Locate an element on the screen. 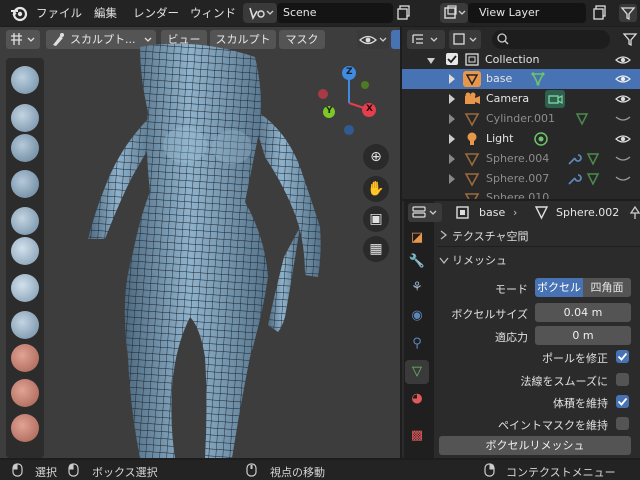 This screenshot has height=480, width=640. outliner-item-sphere-010: Sphere.010 is located at coordinates (521, 194).